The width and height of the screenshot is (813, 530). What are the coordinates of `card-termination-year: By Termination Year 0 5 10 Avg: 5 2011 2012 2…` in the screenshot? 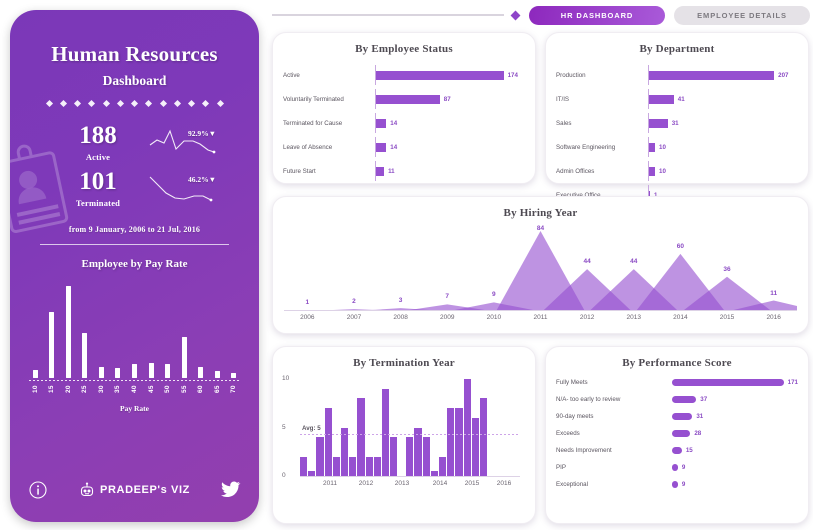 It's located at (404, 435).